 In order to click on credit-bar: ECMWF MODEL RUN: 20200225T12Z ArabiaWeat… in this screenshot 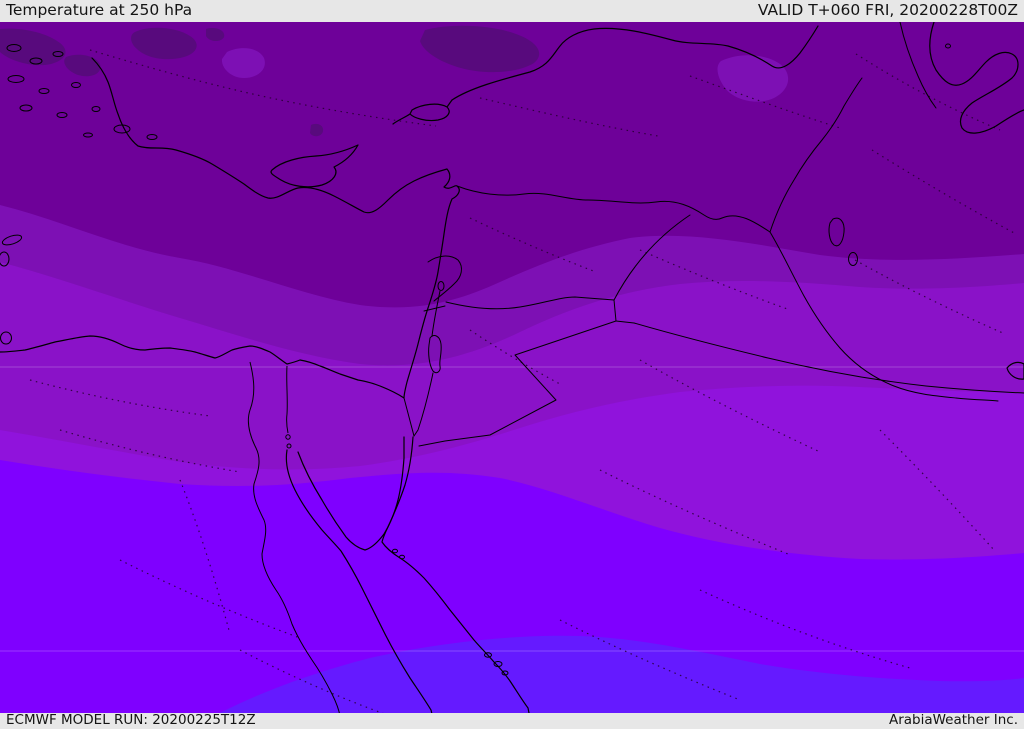, I will do `click(512, 721)`.